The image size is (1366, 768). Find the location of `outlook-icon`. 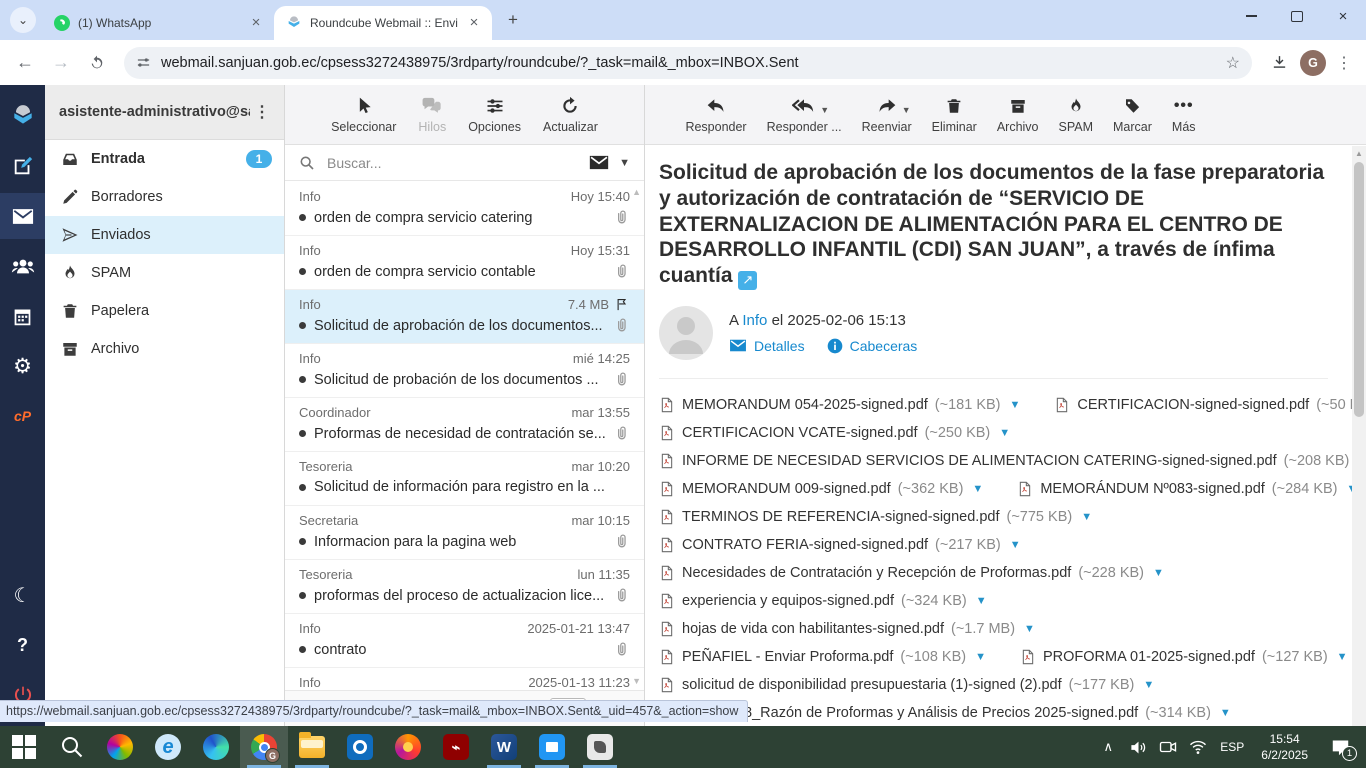

outlook-icon is located at coordinates (360, 747).